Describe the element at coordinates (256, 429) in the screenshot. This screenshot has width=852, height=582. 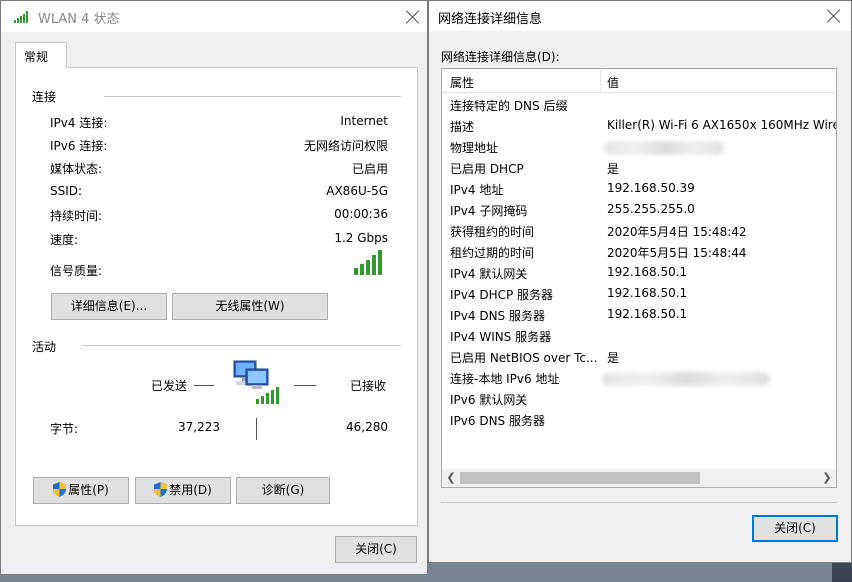
I see `bytes-divider` at that location.